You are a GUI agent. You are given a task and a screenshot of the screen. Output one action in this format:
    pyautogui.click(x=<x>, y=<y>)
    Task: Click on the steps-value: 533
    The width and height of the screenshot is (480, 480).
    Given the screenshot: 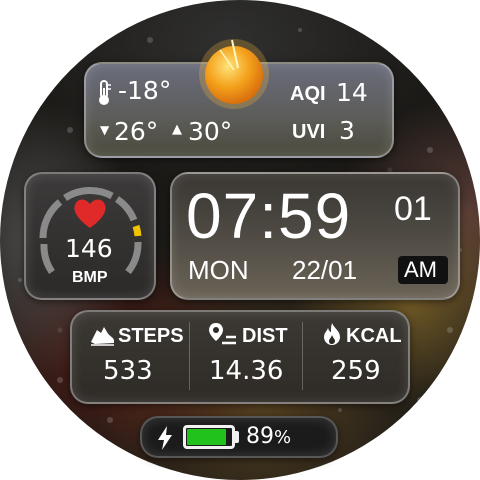 What is the action you would take?
    pyautogui.click(x=128, y=371)
    